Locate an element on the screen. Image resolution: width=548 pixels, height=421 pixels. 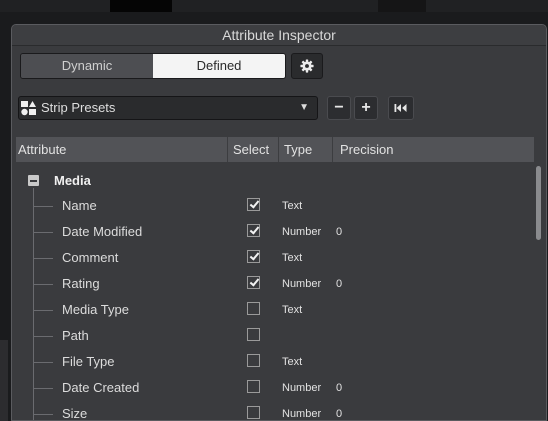
attribute-name: Size is located at coordinates (75, 413).